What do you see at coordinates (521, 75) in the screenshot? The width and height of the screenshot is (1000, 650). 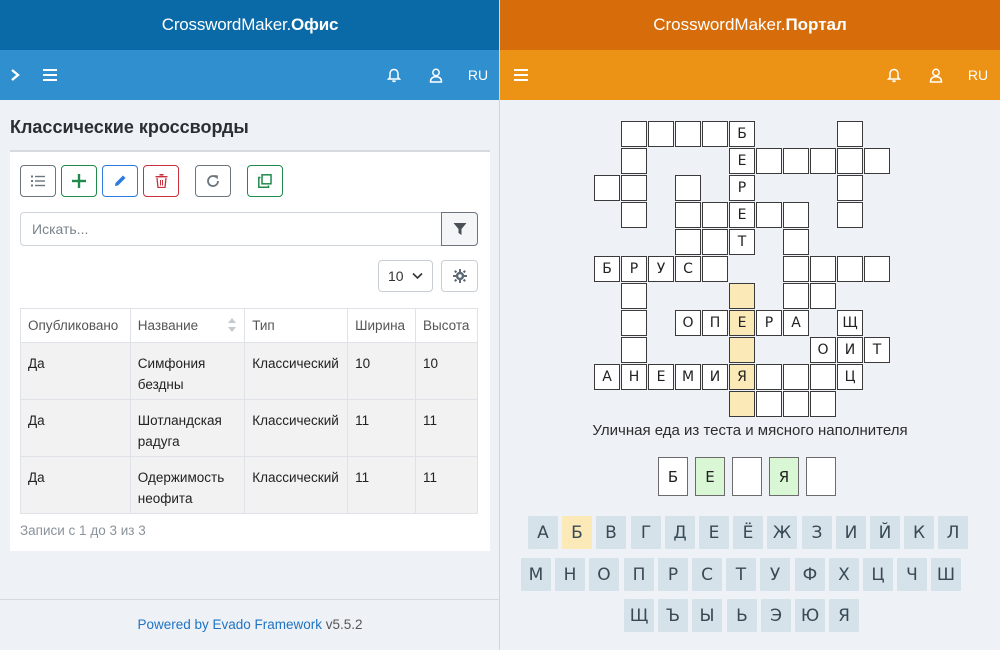 I see `menu-icon` at bounding box center [521, 75].